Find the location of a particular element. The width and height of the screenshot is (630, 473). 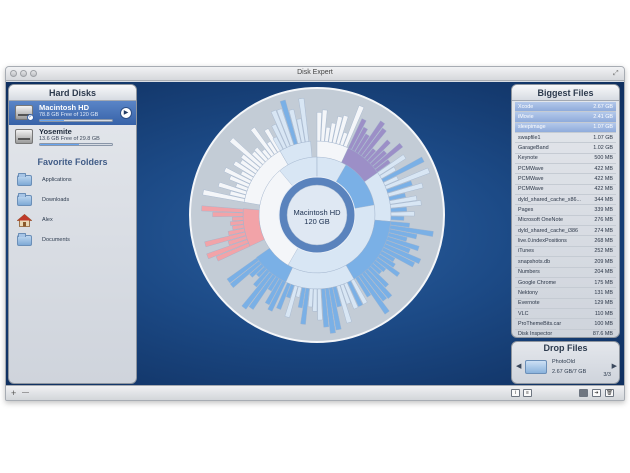

file-list-item: Microsoft OneNote 276 MB is located at coordinates (565, 221).